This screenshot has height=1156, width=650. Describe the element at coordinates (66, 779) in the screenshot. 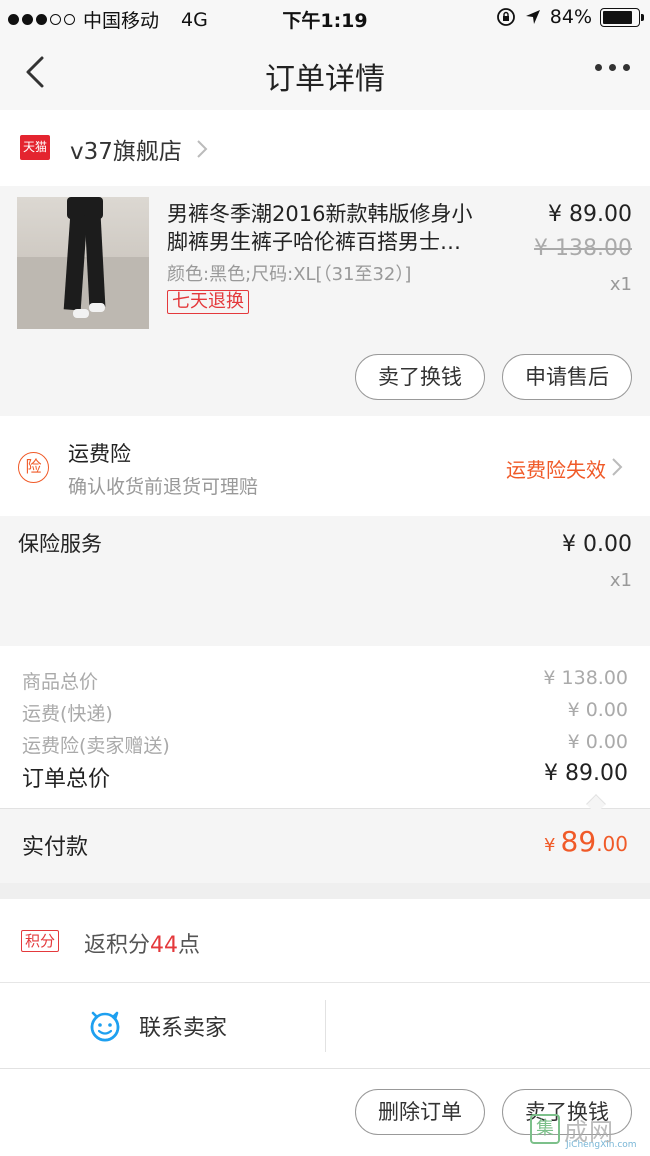

I see `order-total-label: 订单总价` at that location.